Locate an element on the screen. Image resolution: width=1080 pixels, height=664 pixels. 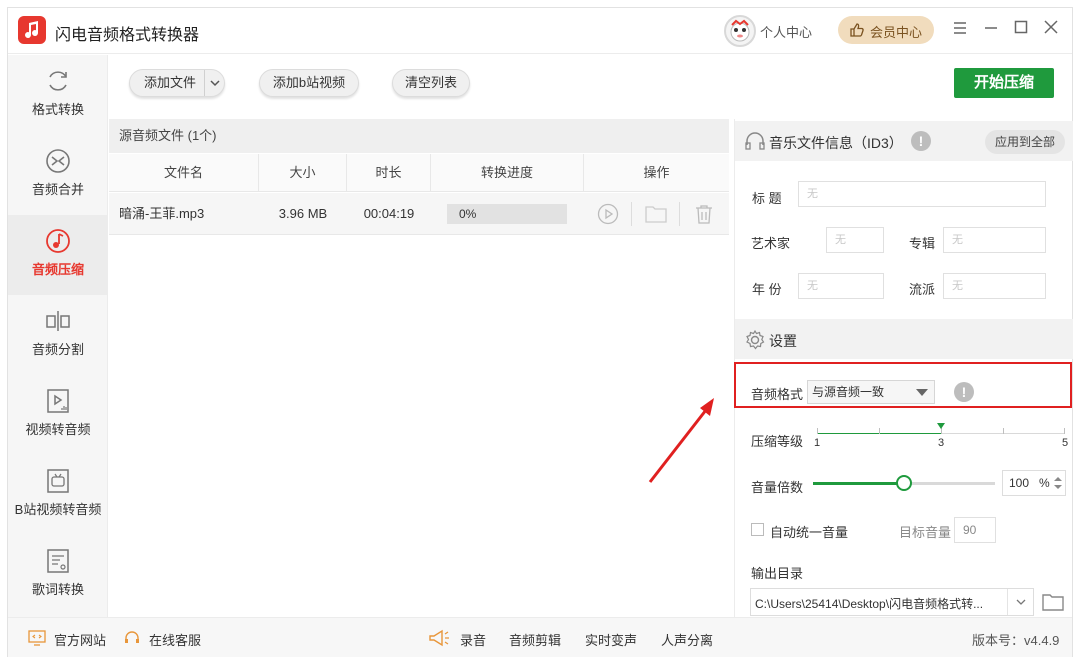
add-bilibili-button: 添加b站视频 is located at coordinates (309, 83).